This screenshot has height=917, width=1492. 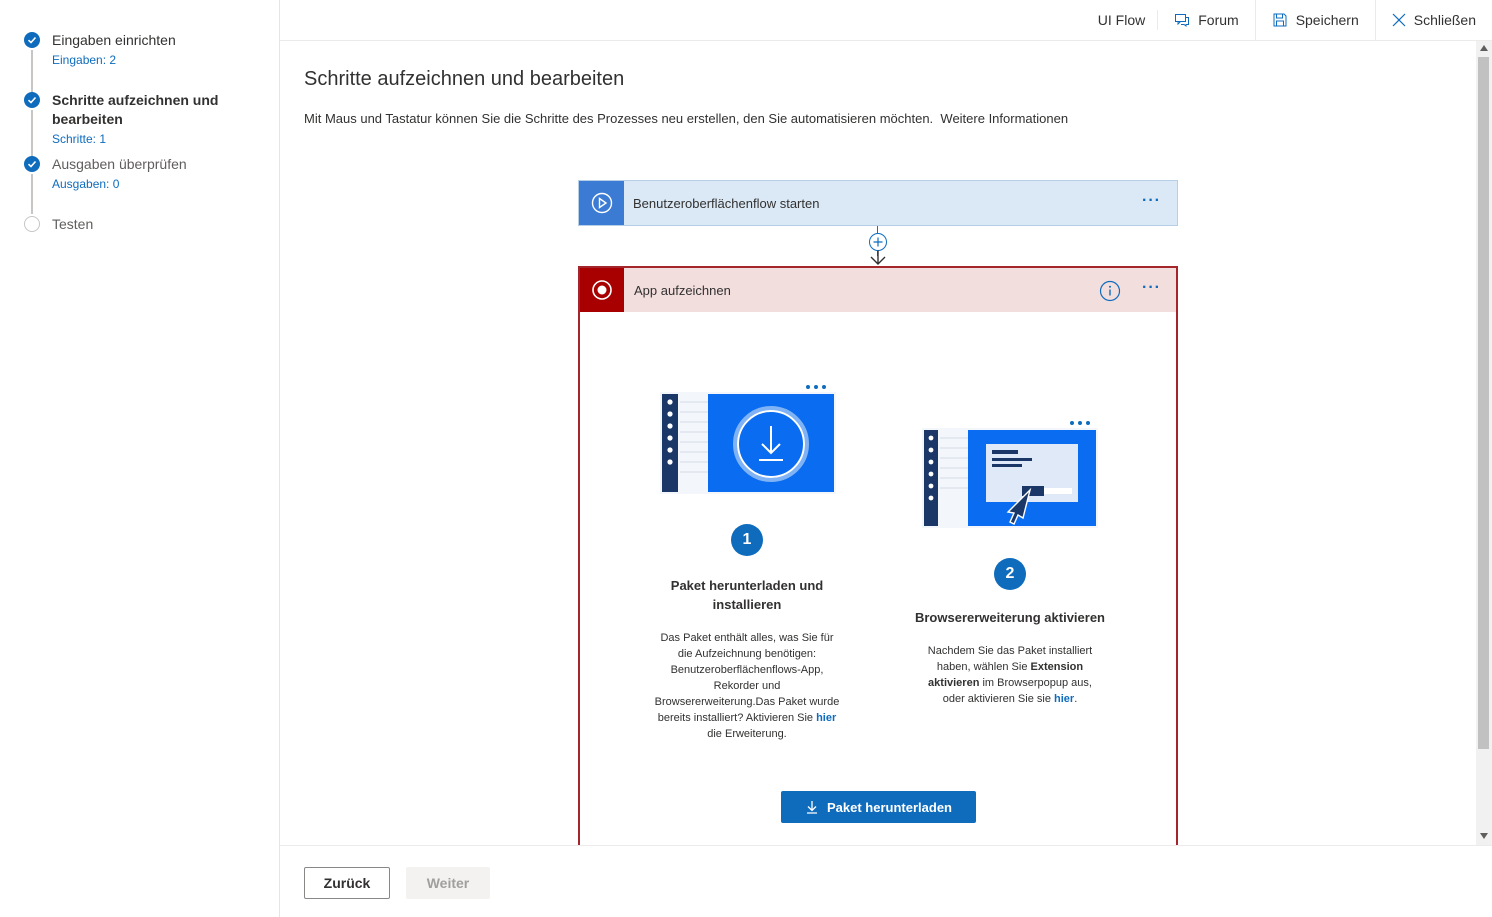 I want to click on record-card-header: App aufzeichnen ···, so click(x=878, y=290).